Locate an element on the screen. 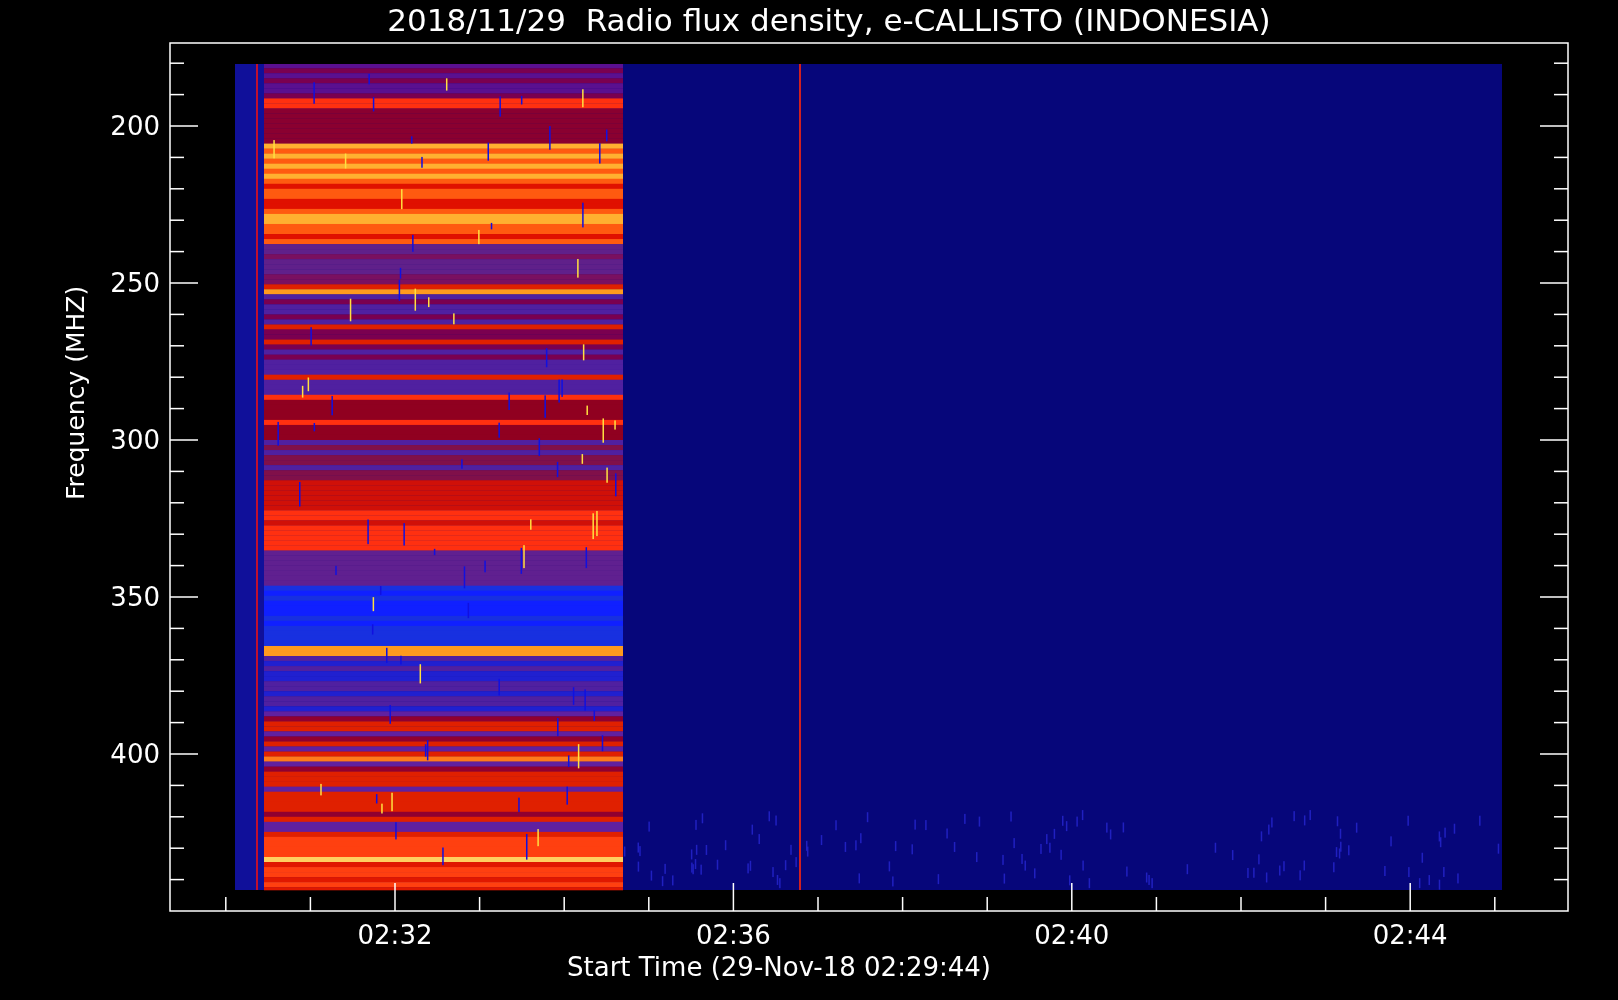  tick-label: 400 is located at coordinates (135, 754).